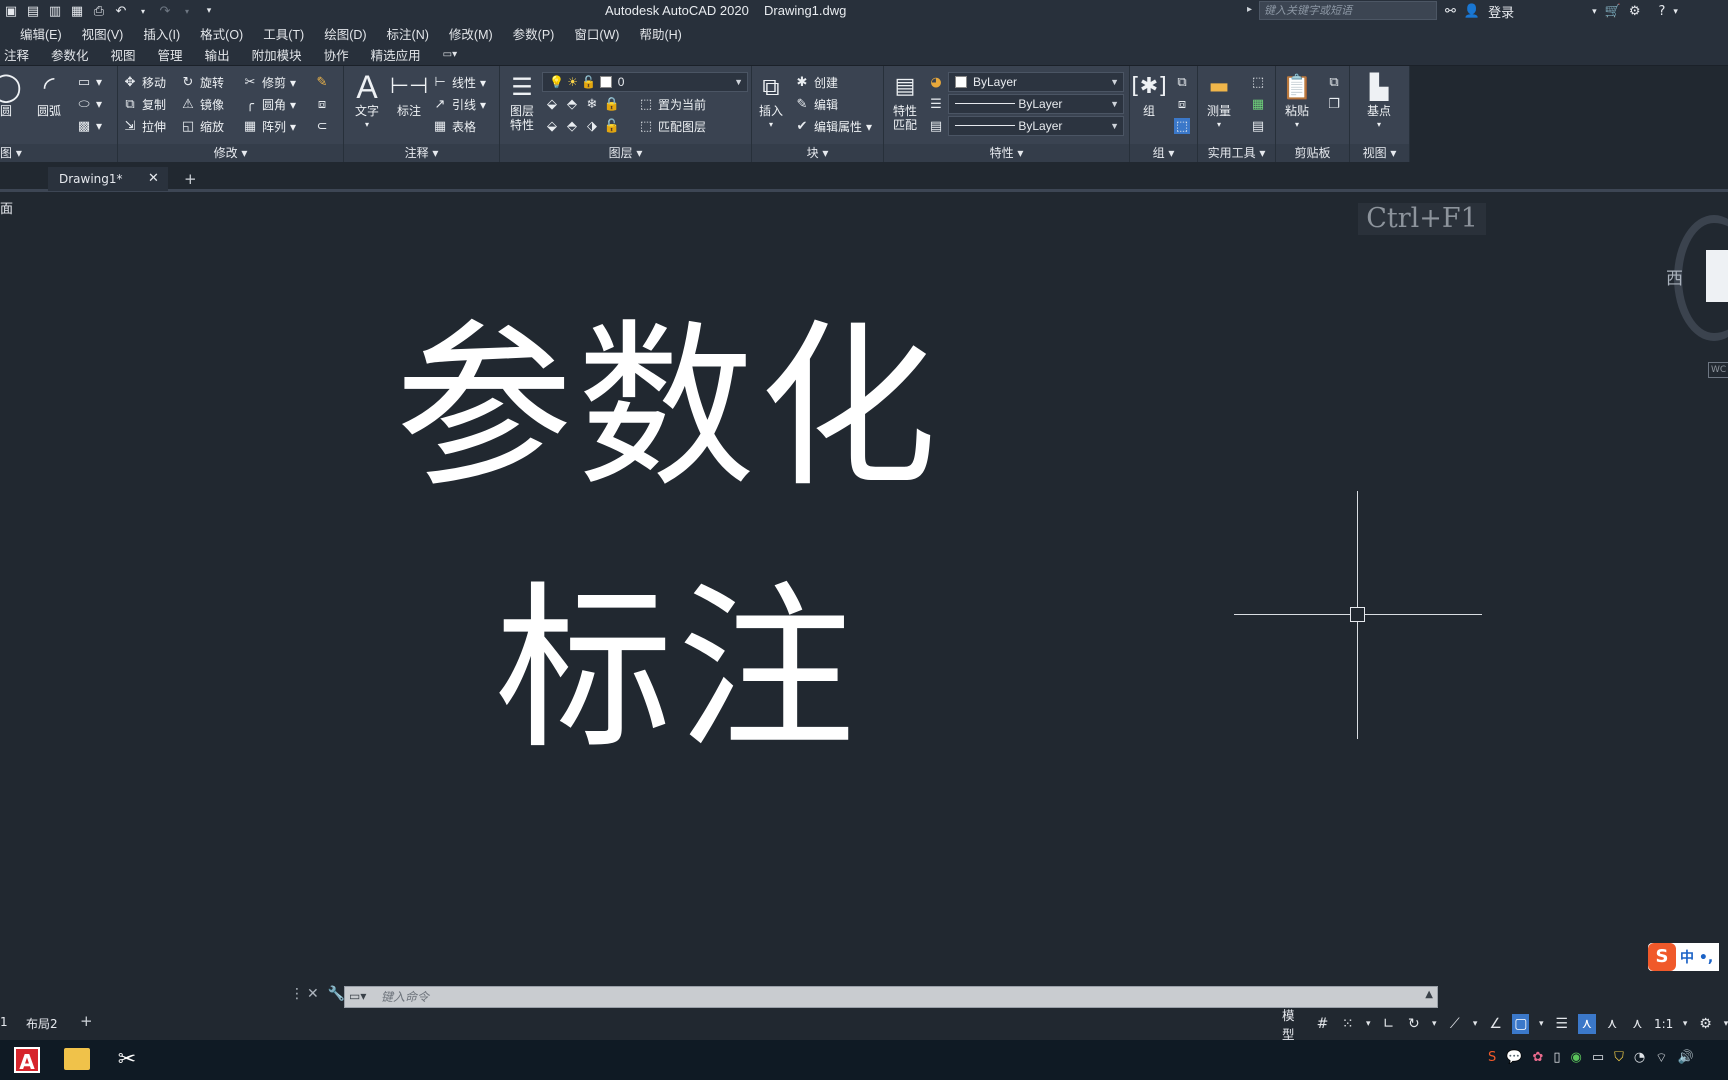 The height and width of the screenshot is (1080, 1728). What do you see at coordinates (89, 82) in the screenshot?
I see `rectangle-button: ▭ ▾` at bounding box center [89, 82].